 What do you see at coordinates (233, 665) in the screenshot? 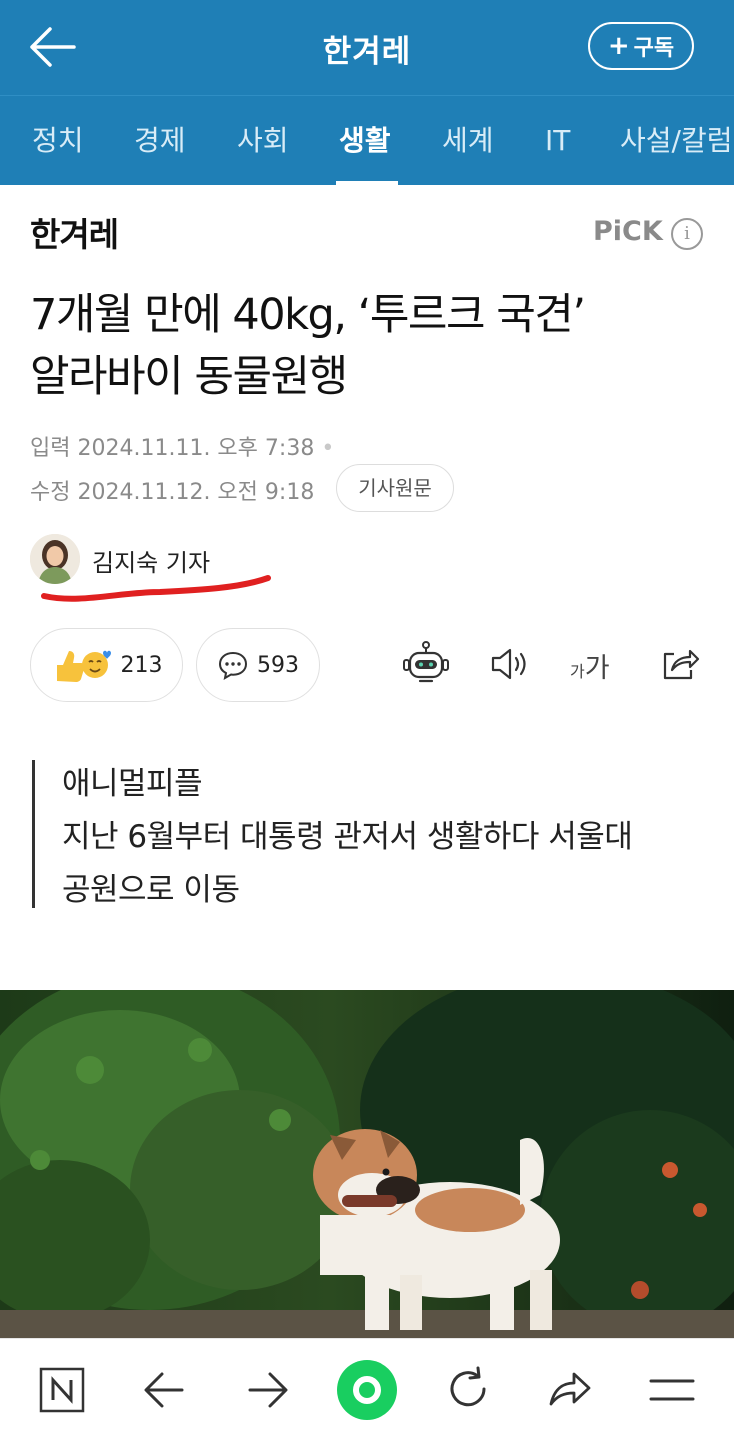
I see `comment-icon` at bounding box center [233, 665].